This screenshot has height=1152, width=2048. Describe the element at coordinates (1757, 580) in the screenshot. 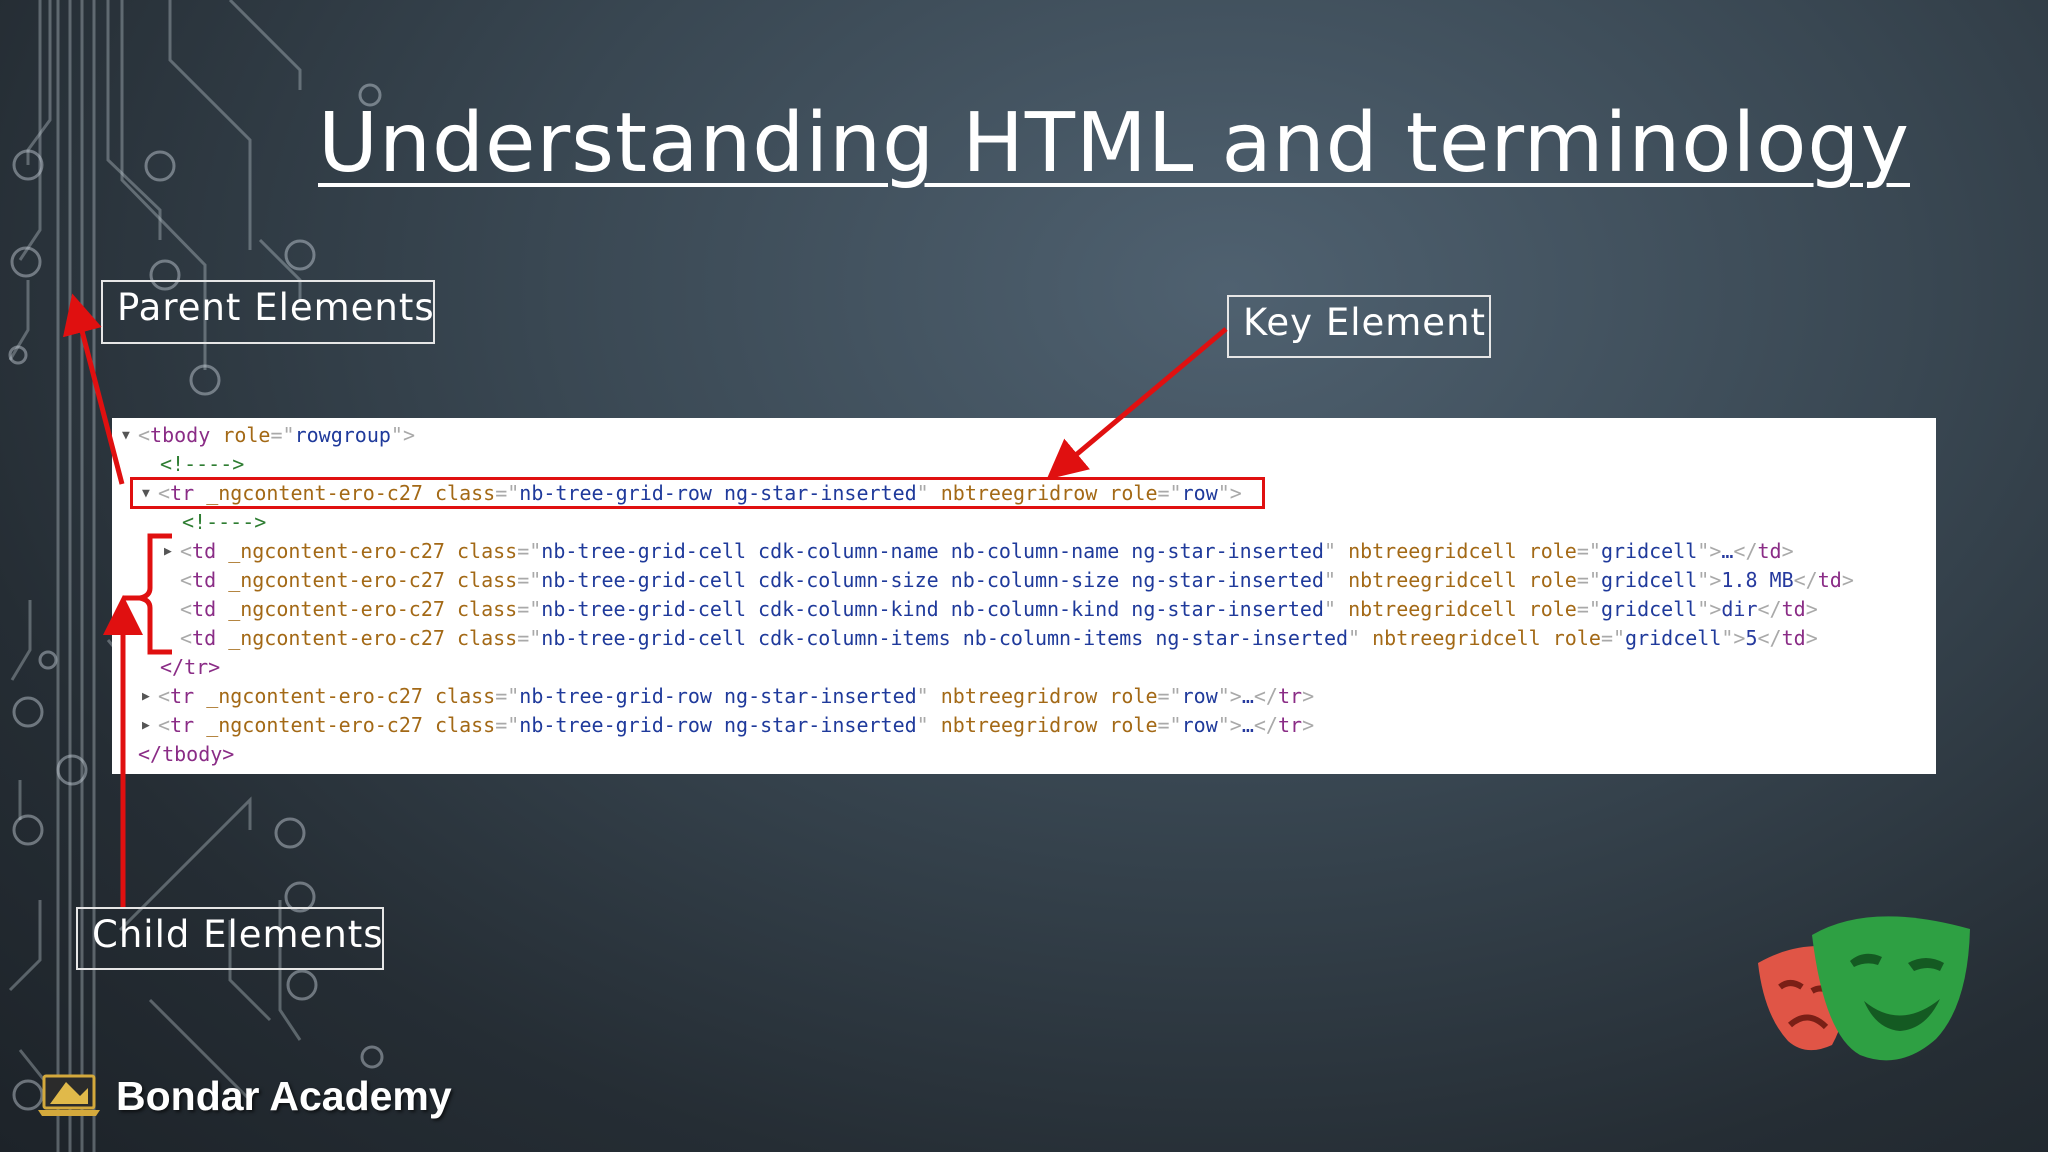

I see `cell-content: 1.8 MB` at that location.